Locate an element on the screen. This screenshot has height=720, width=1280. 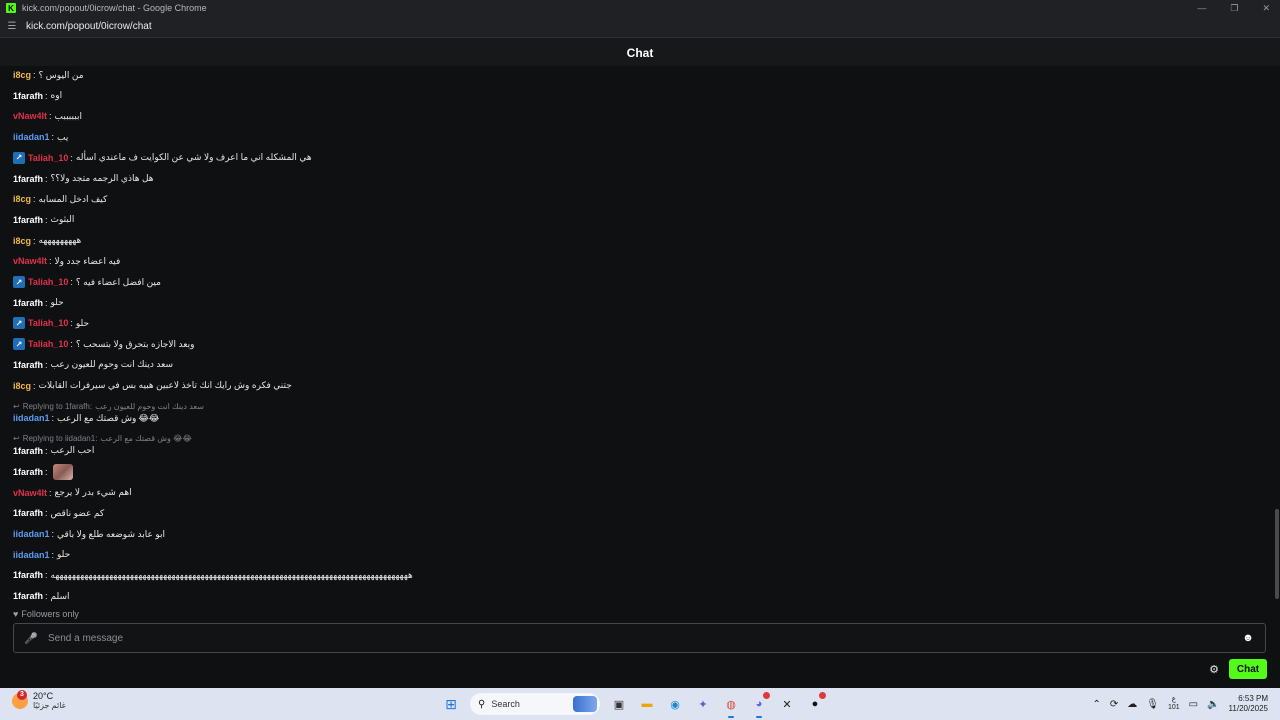
microphone-icon: 🎤 is located at coordinates (31, 638).